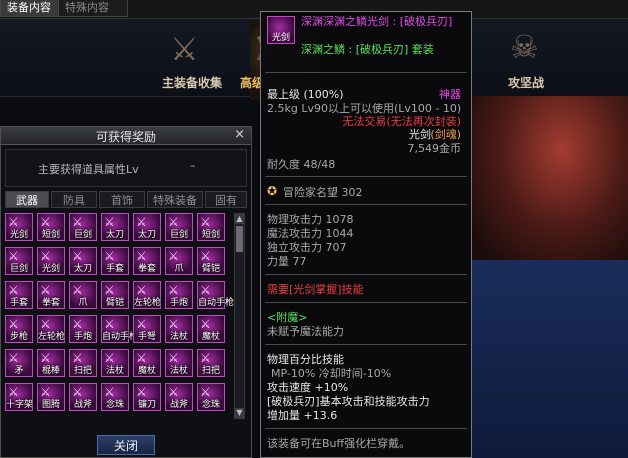 The height and width of the screenshot is (458, 628). Describe the element at coordinates (146, 405) in the screenshot. I see `item-slot-label: 镰刀` at that location.